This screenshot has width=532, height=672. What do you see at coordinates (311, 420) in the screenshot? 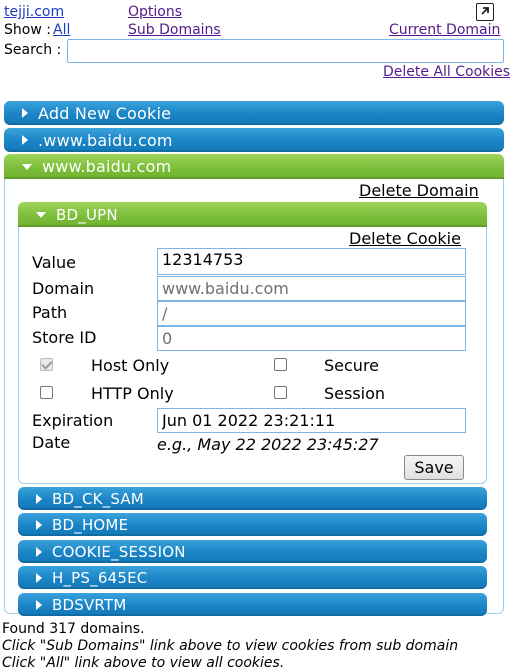
I see `expiration-field` at bounding box center [311, 420].